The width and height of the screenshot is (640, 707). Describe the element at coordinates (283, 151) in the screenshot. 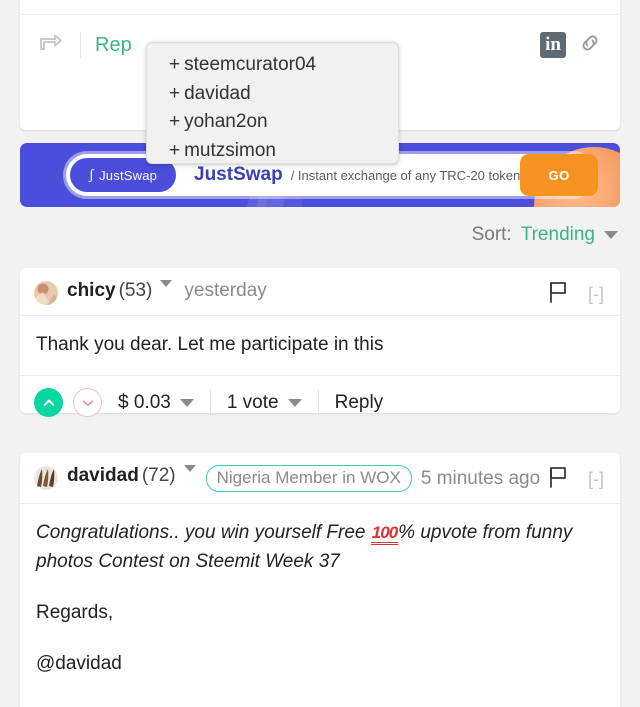

I see `voter-item: + mutzsimon` at that location.